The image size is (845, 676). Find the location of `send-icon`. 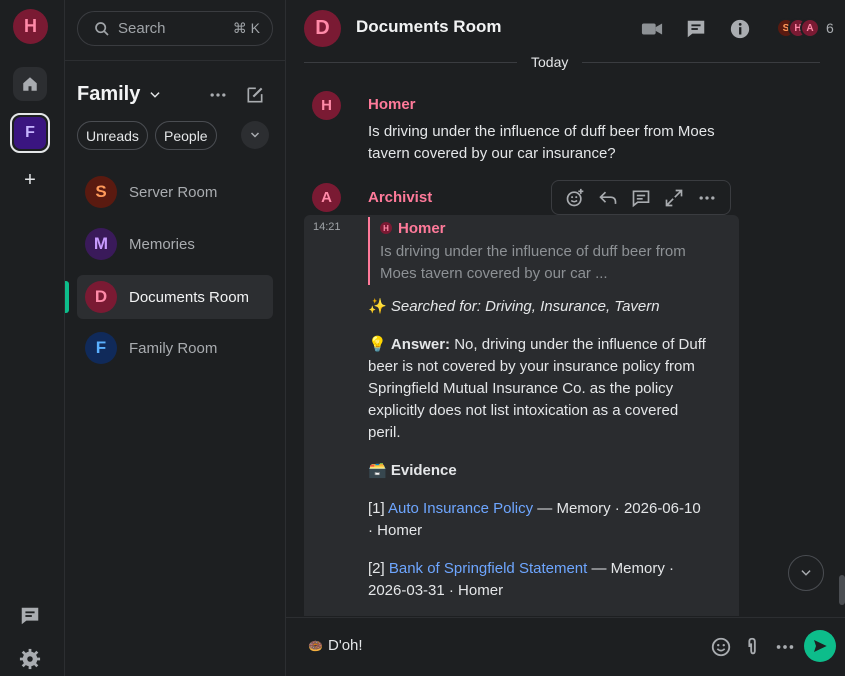

send-icon is located at coordinates (820, 646).